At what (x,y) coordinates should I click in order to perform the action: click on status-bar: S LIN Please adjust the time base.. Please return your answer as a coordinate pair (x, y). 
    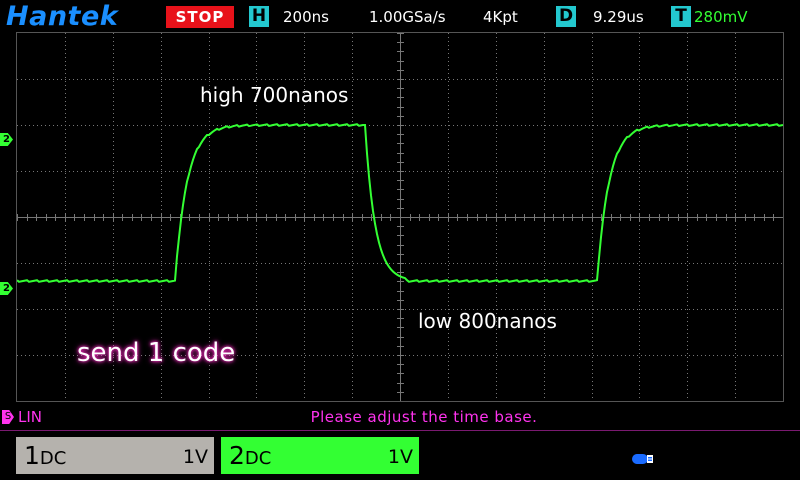
    Looking at the image, I should click on (400, 417).